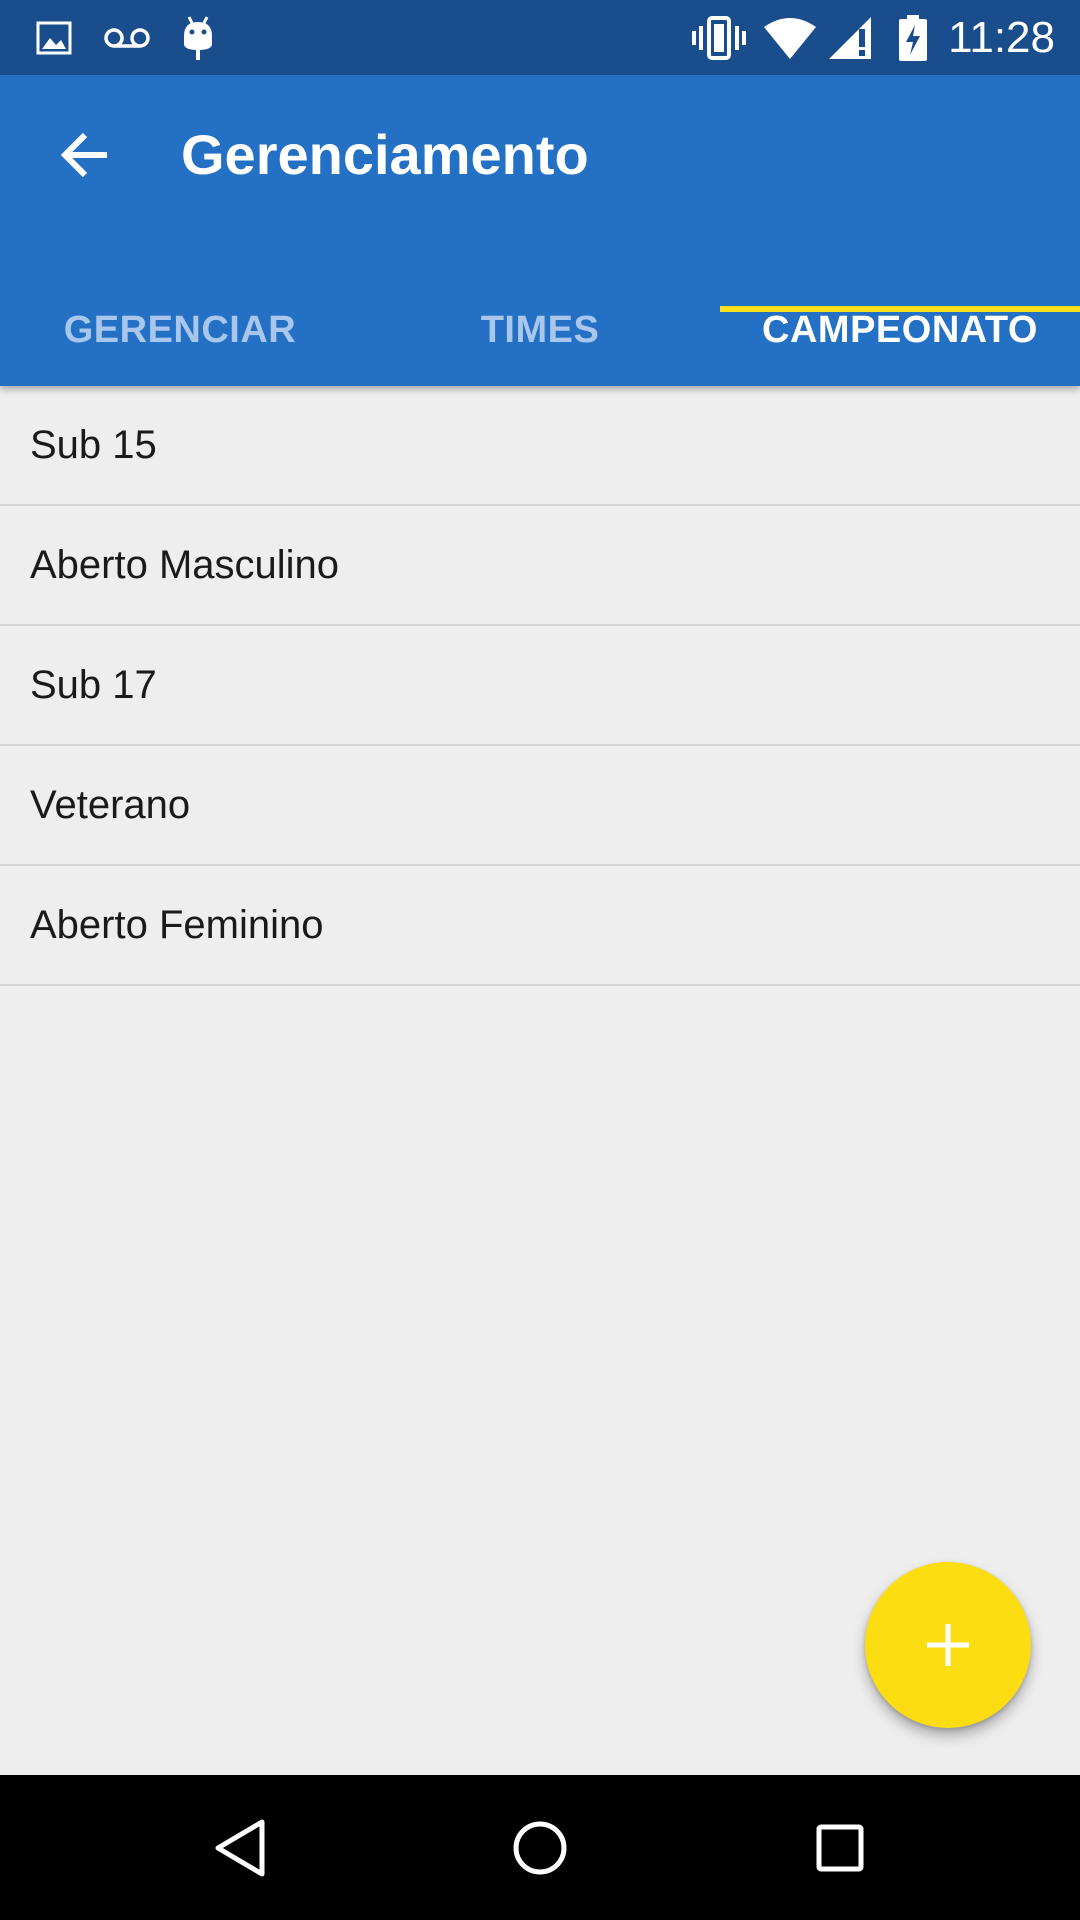 The image size is (1080, 1920). I want to click on tab-label: TIMES, so click(540, 329).